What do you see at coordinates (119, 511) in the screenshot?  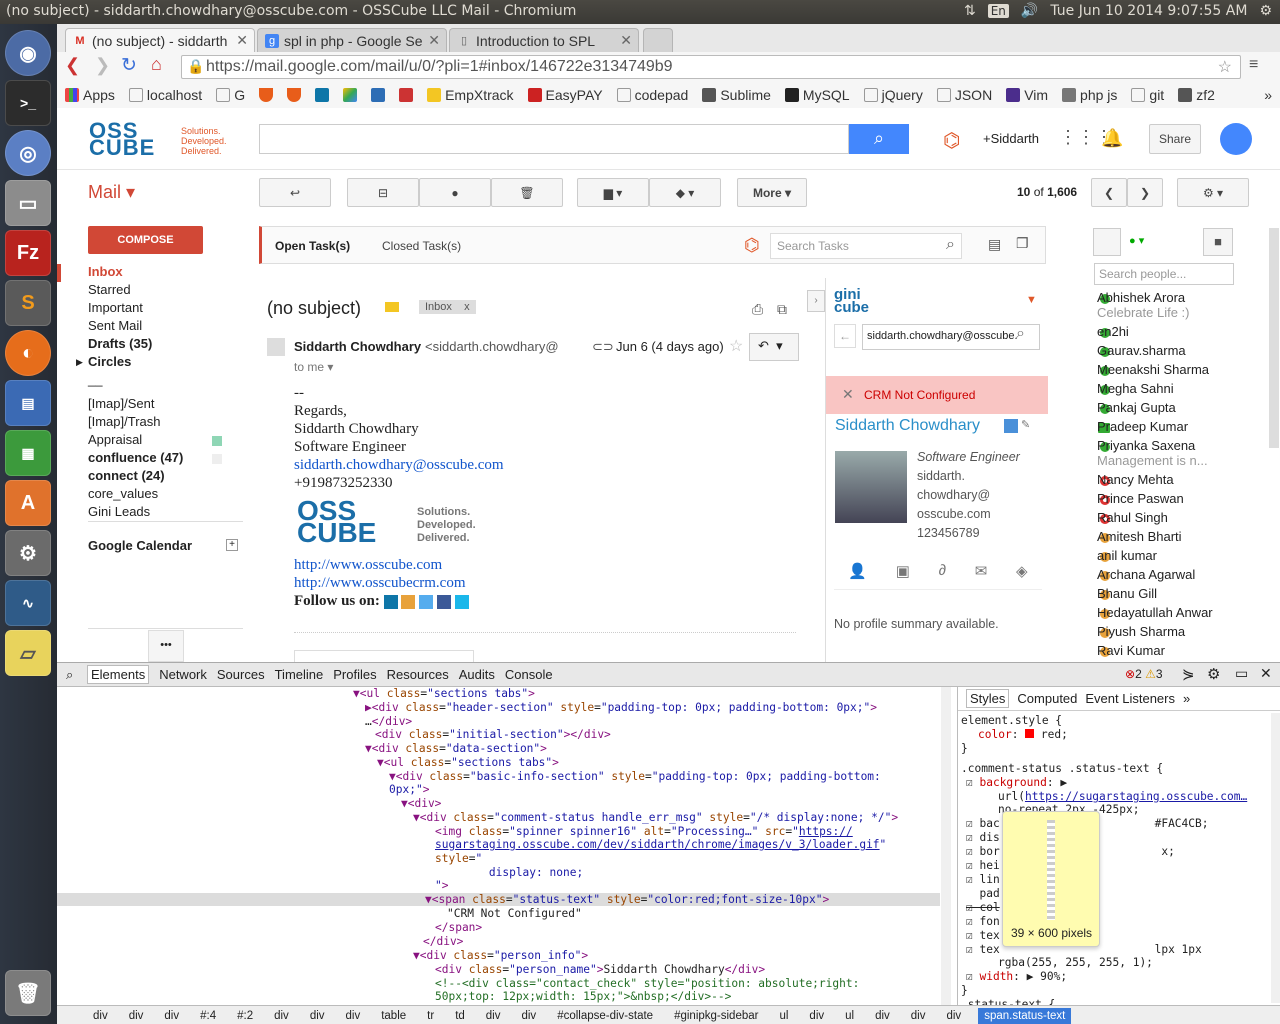 I see `nav-item: Gini Leads` at bounding box center [119, 511].